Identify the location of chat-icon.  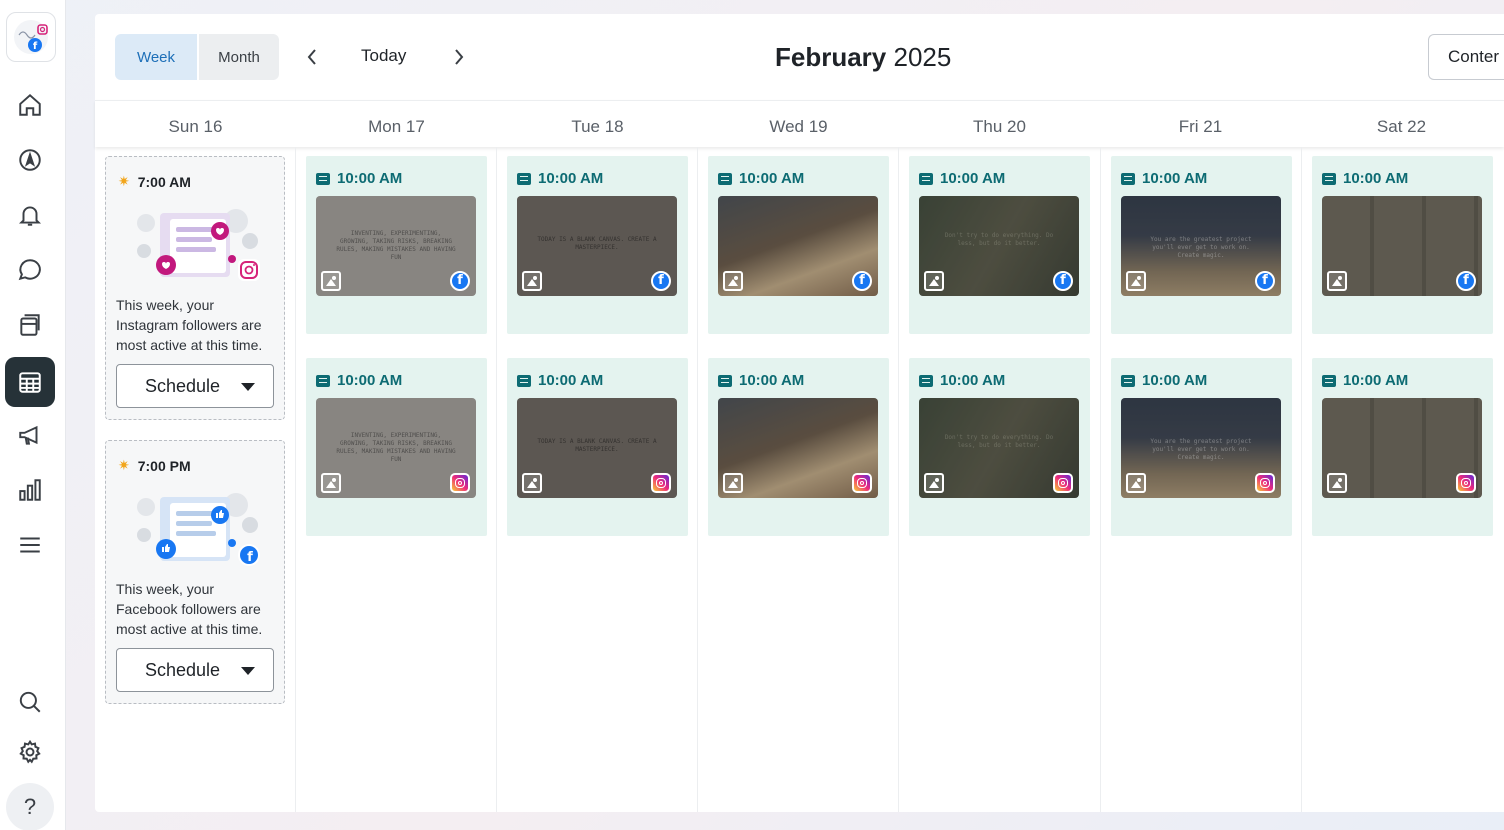
(29, 270).